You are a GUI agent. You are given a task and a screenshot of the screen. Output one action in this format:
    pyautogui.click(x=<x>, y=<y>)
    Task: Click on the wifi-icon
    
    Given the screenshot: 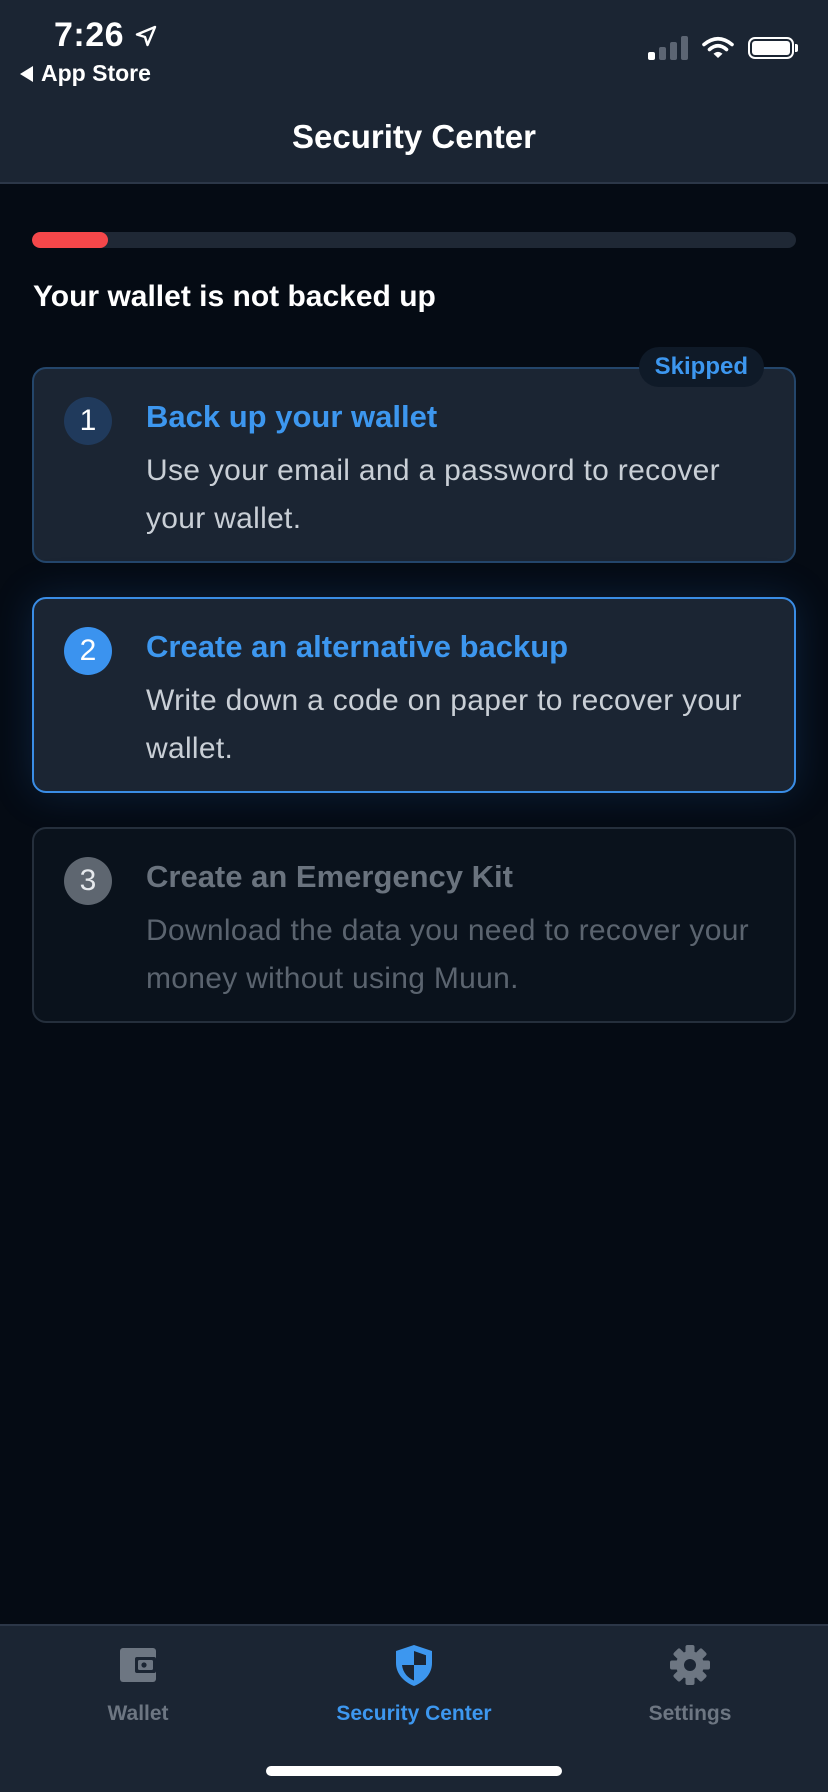 What is the action you would take?
    pyautogui.click(x=718, y=48)
    